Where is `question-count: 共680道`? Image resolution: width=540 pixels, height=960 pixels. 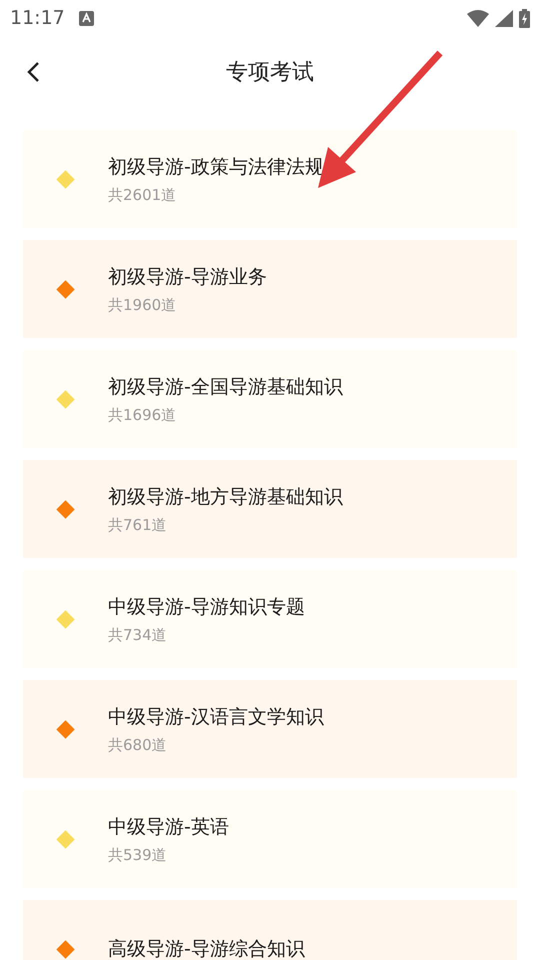 question-count: 共680道 is located at coordinates (138, 745).